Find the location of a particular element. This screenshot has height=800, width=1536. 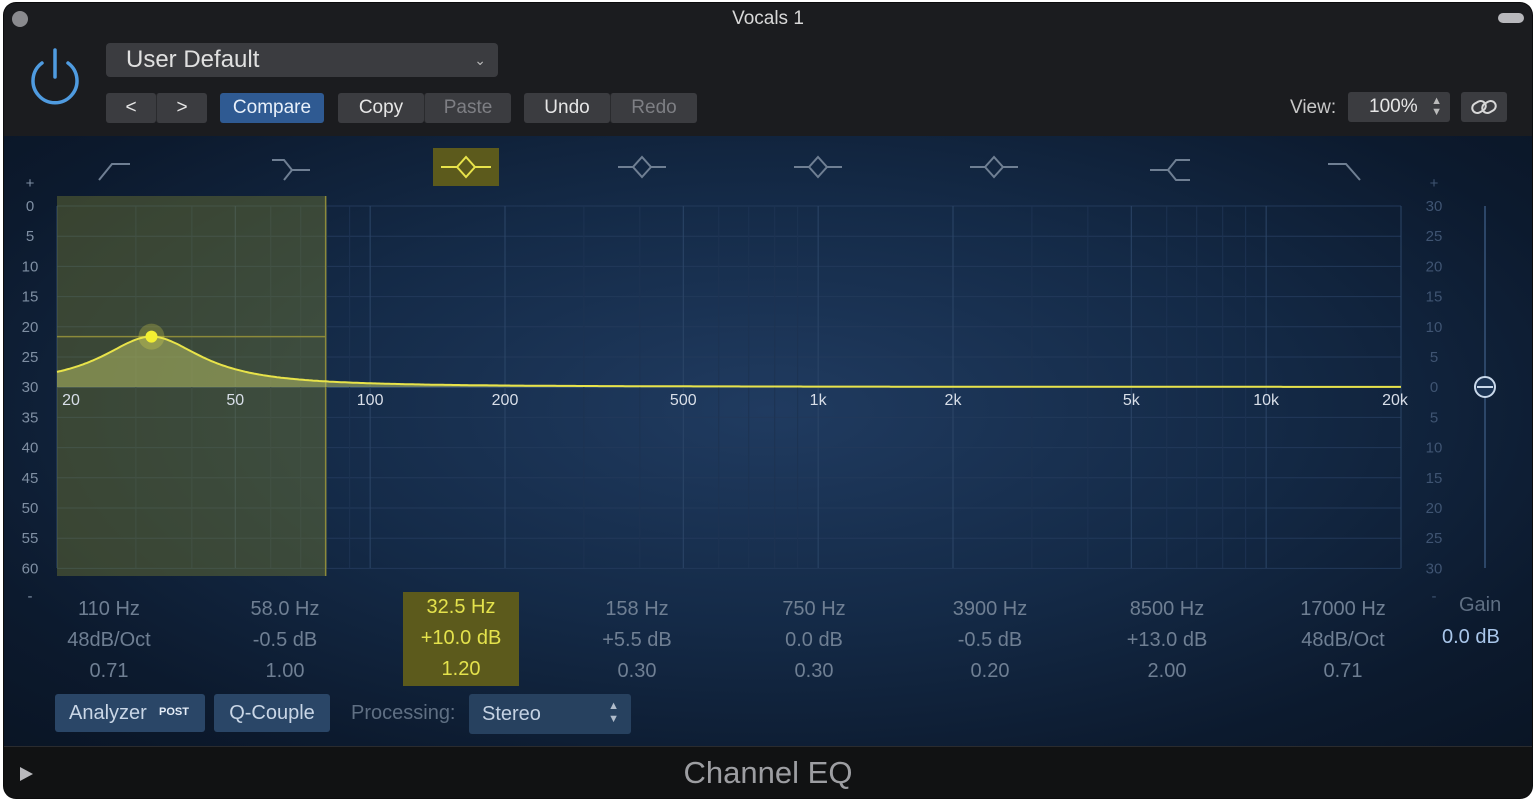

band-gain-value: 0.0 dB is located at coordinates (814, 640).